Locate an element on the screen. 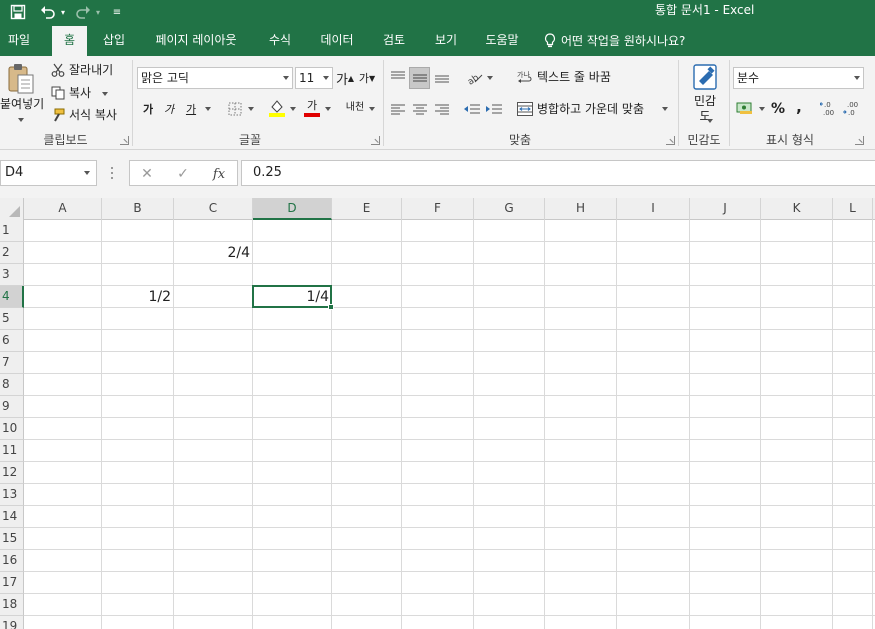 This screenshot has width=875, height=629. align-center-icon is located at coordinates (420, 109).